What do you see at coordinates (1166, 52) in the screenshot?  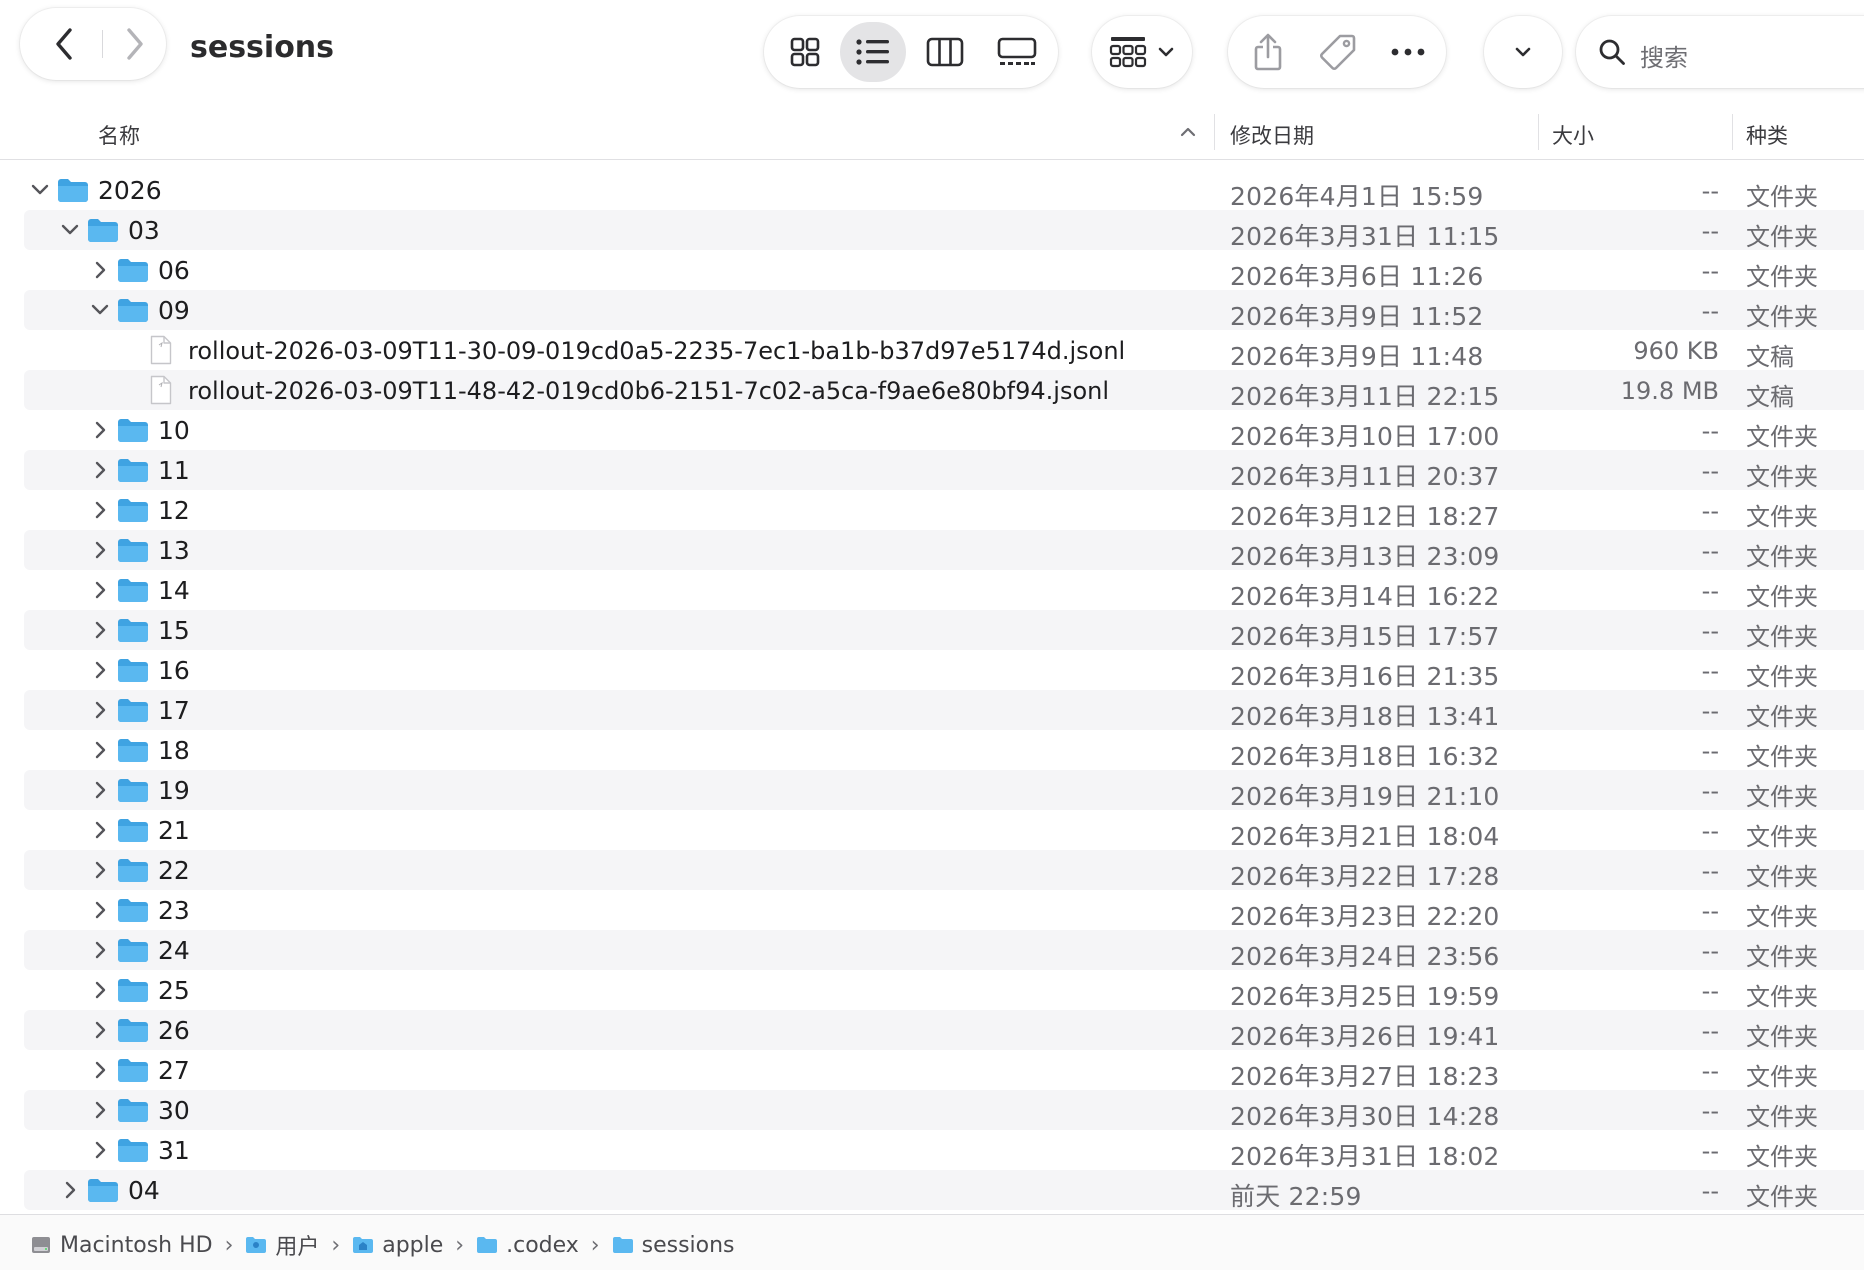 I see `chevron-down-icon` at bounding box center [1166, 52].